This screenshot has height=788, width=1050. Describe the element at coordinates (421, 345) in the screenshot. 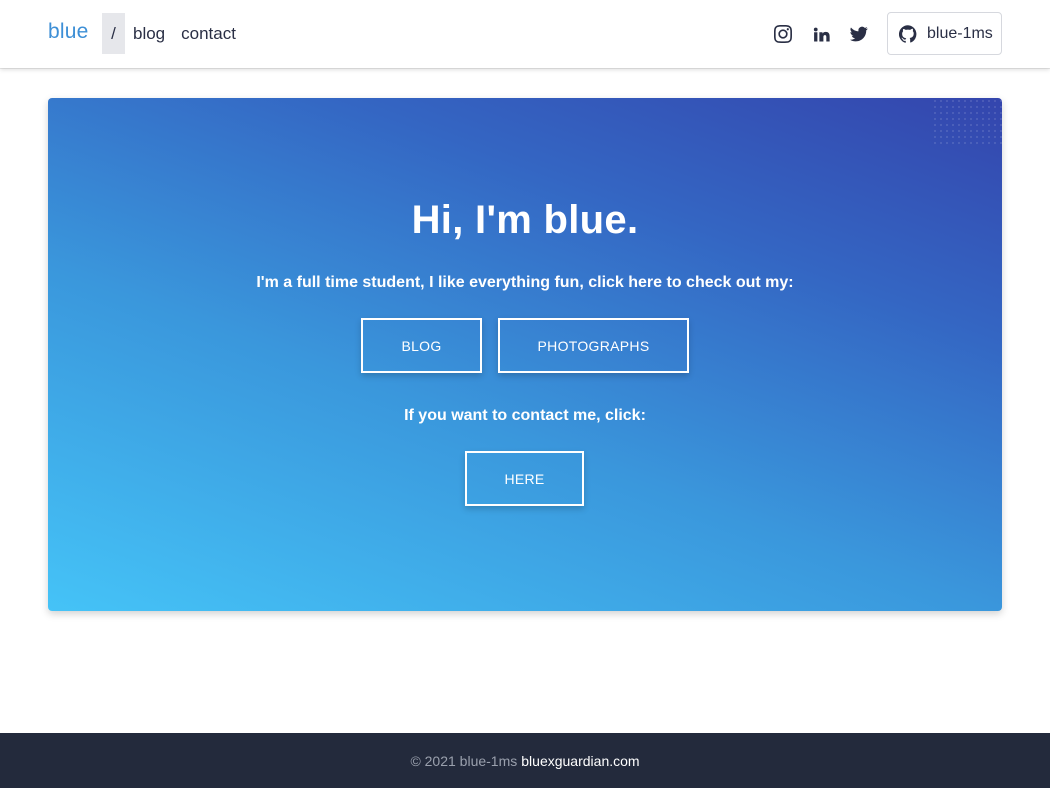

I see `blog-button: BLOG` at that location.